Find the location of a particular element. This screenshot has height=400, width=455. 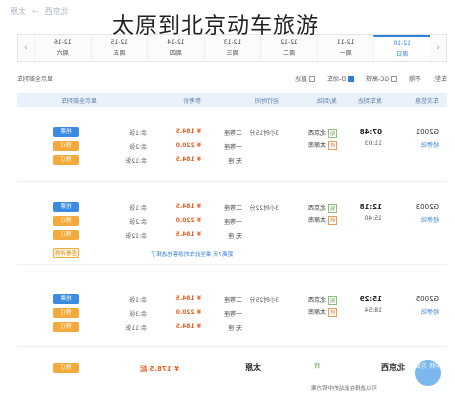

arr-time: 11:03 is located at coordinates (373, 143).